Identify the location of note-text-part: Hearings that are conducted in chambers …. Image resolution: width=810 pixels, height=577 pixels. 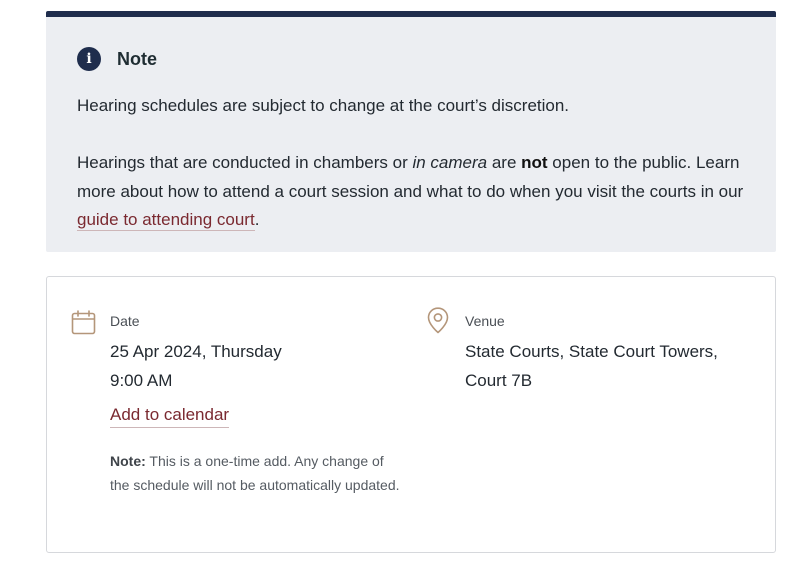
(245, 162).